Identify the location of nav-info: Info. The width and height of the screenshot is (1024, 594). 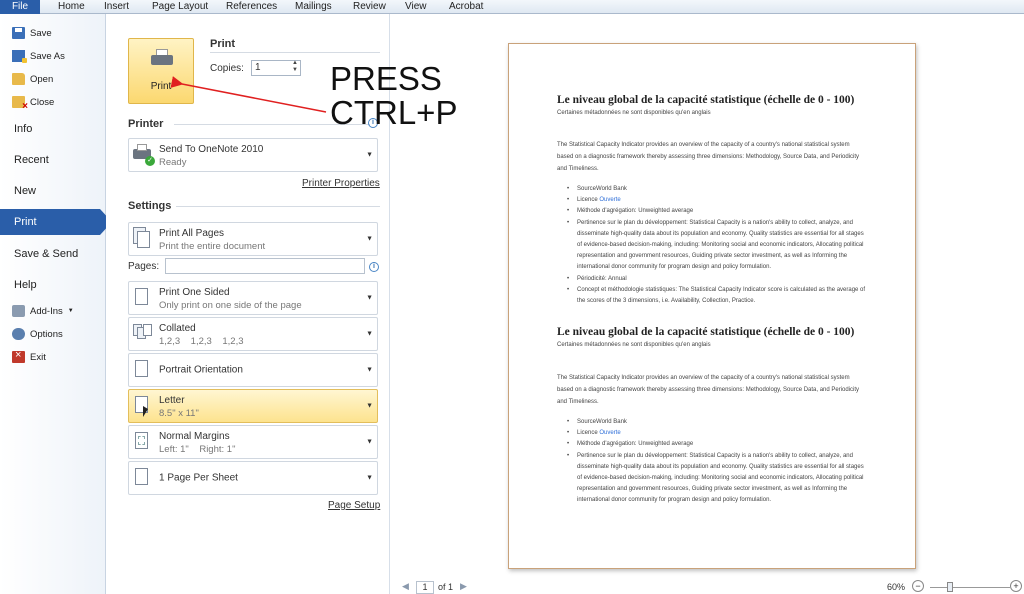
(53, 129).